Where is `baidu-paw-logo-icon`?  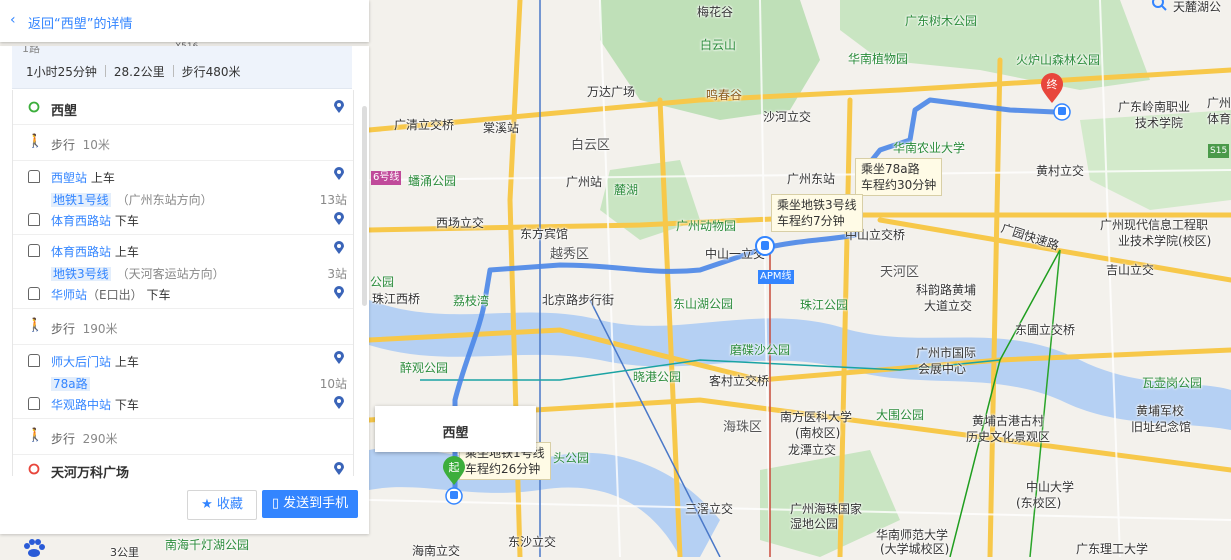 baidu-paw-logo-icon is located at coordinates (34, 548).